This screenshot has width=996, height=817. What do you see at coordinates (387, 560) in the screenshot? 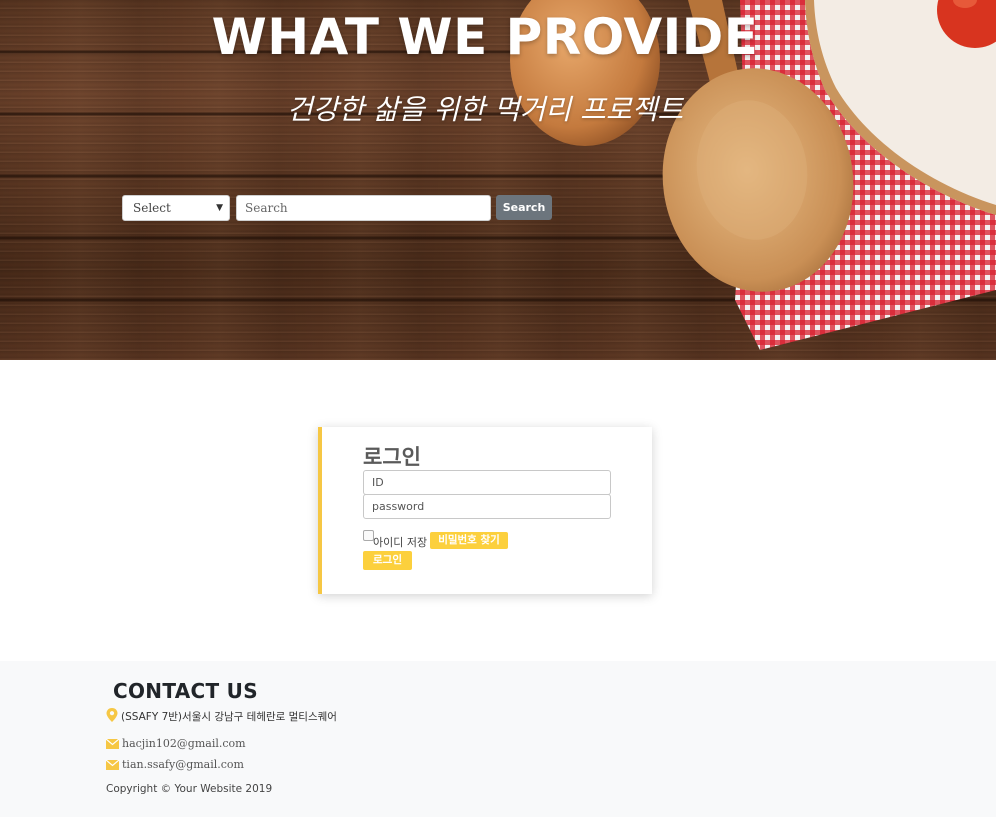
I see `login-button: 로그인` at bounding box center [387, 560].